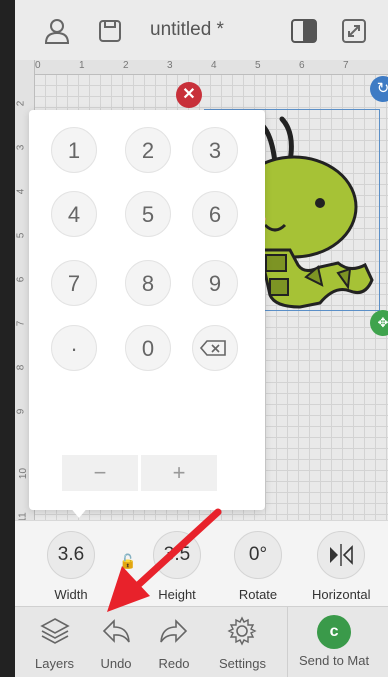 This screenshot has width=388, height=677. What do you see at coordinates (110, 31) in the screenshot?
I see `save-icon` at bounding box center [110, 31].